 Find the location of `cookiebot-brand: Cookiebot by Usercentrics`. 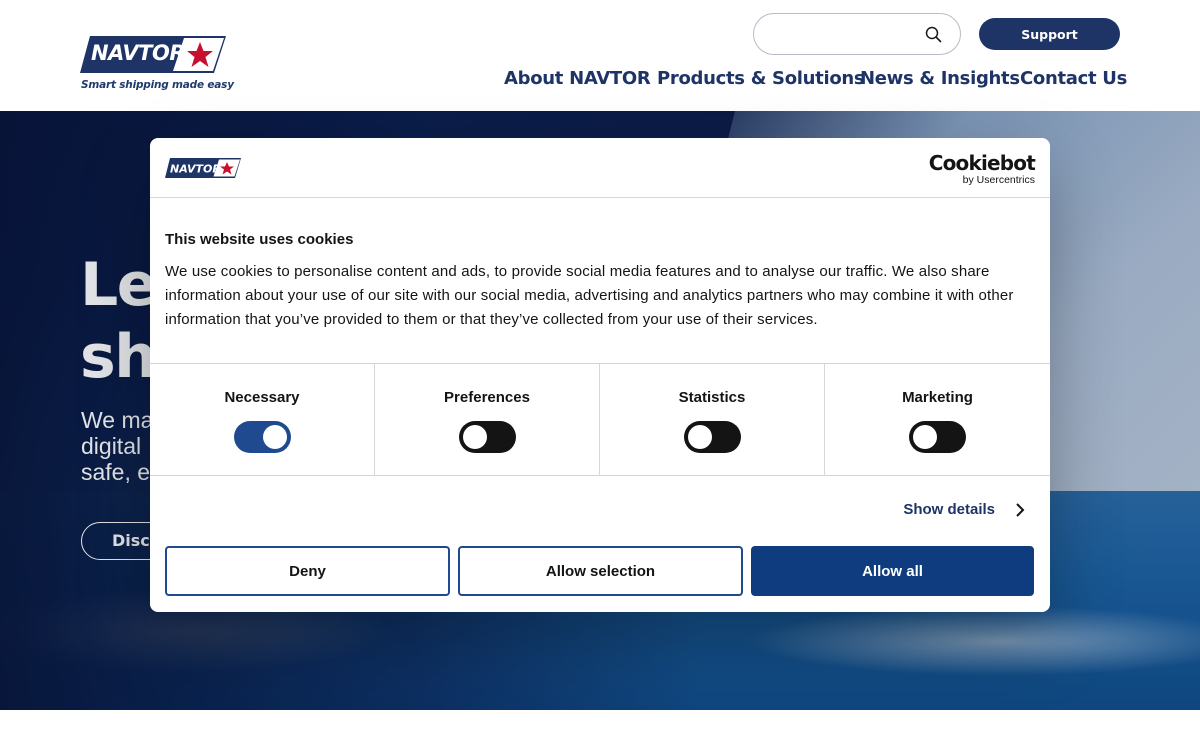

cookiebot-brand: Cookiebot by Usercentrics is located at coordinates (982, 168).